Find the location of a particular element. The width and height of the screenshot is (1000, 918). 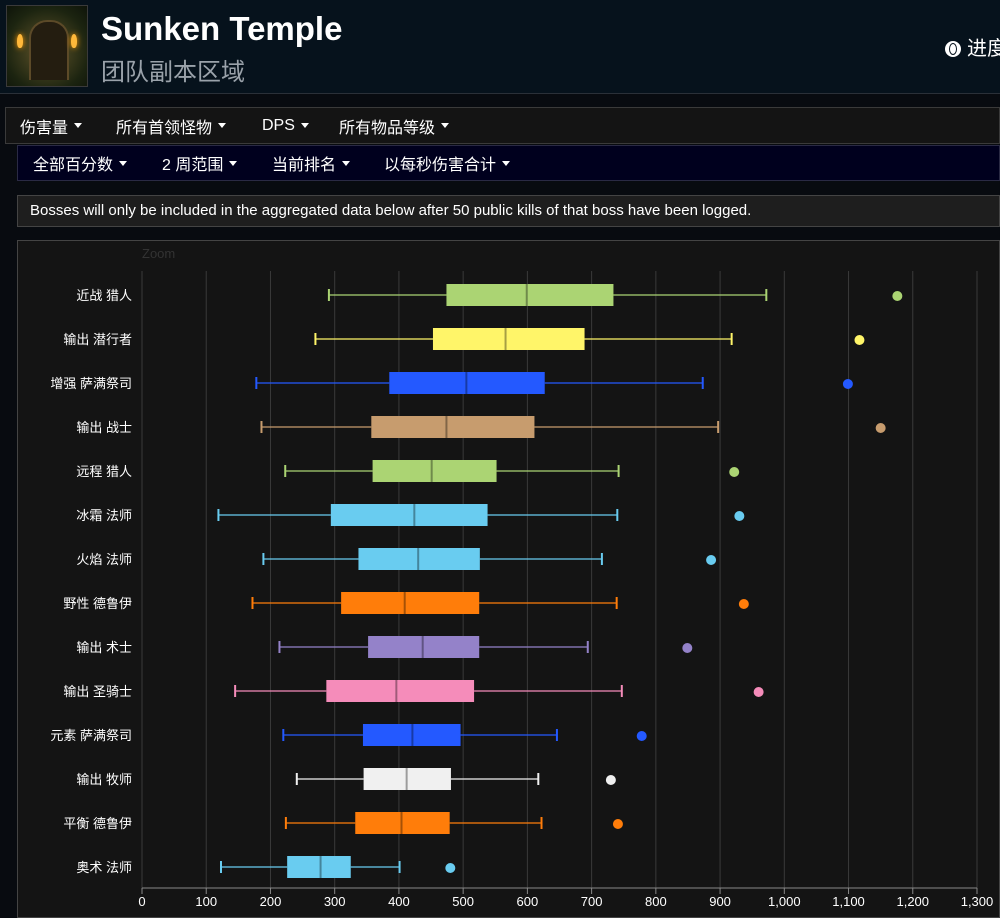

x-tick-label: 1,100 is located at coordinates (848, 901).